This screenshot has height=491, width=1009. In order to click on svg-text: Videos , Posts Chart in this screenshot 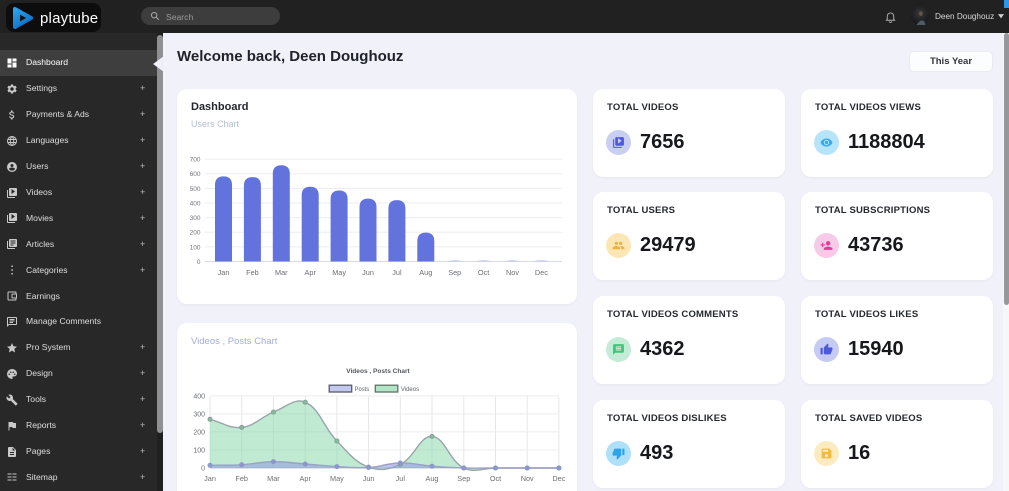, I will do `click(378, 371)`.